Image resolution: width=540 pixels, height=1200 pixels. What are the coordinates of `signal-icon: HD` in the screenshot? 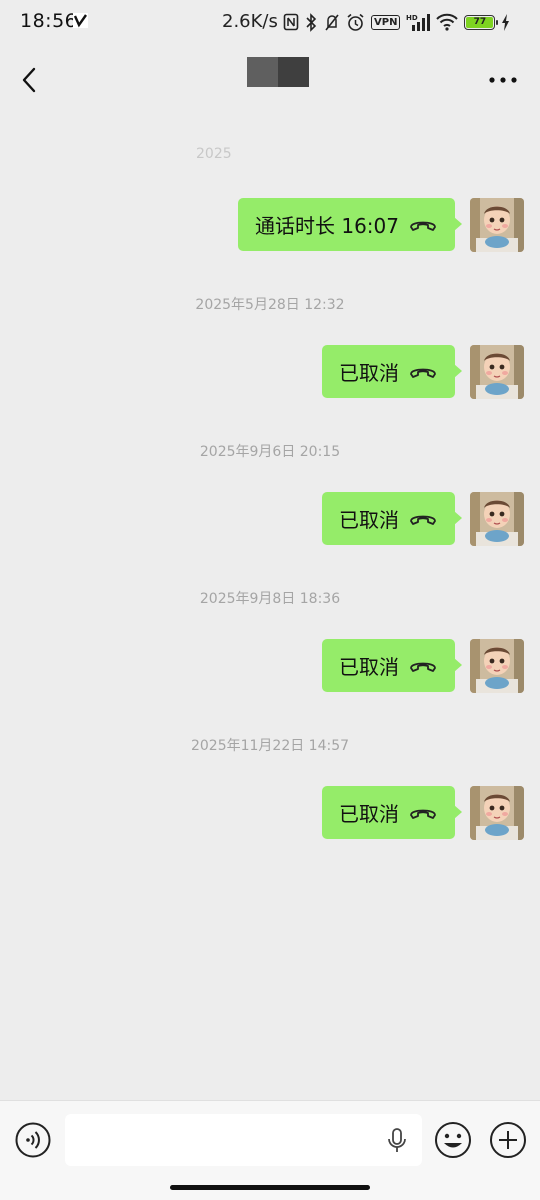 It's located at (418, 22).